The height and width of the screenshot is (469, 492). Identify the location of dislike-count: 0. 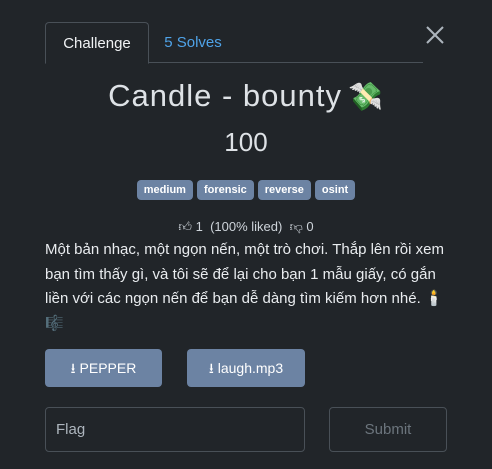
(310, 226).